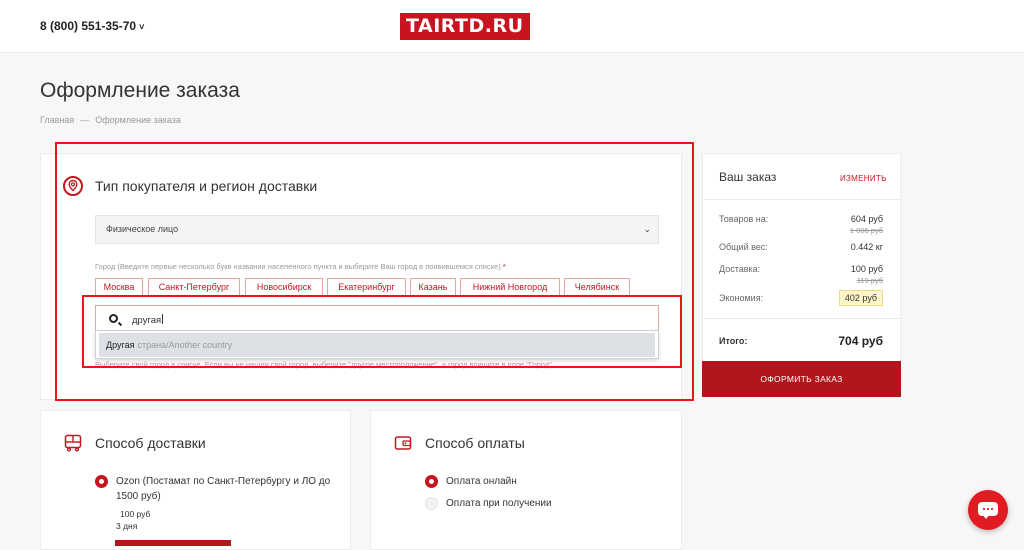 The image size is (1024, 550). I want to click on city-button-moscow: Москва, so click(119, 287).